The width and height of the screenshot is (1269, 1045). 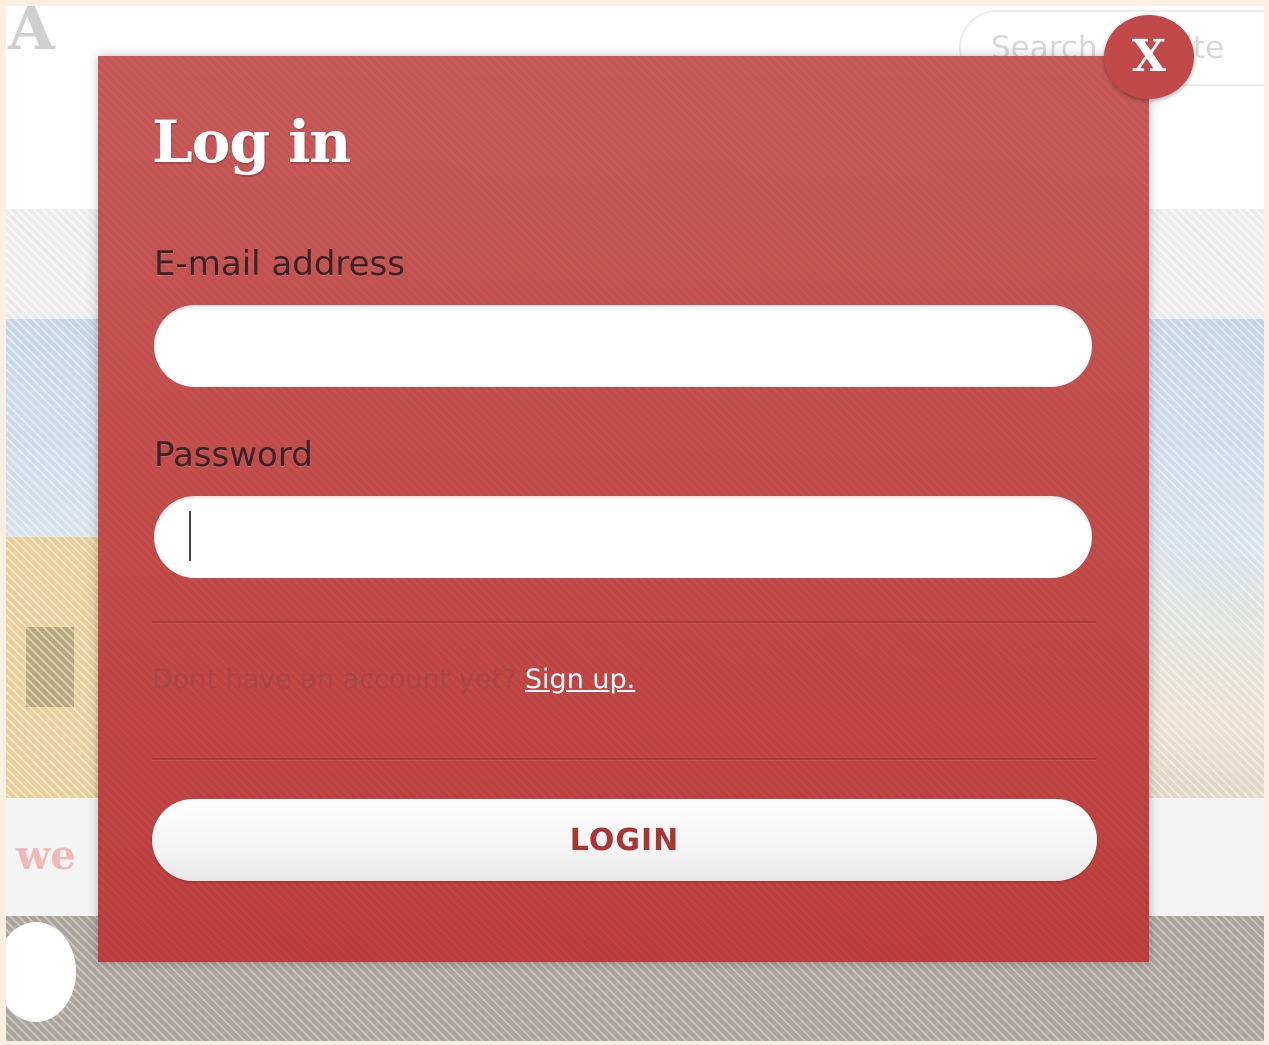 I want to click on close-icon: X, so click(x=1149, y=56).